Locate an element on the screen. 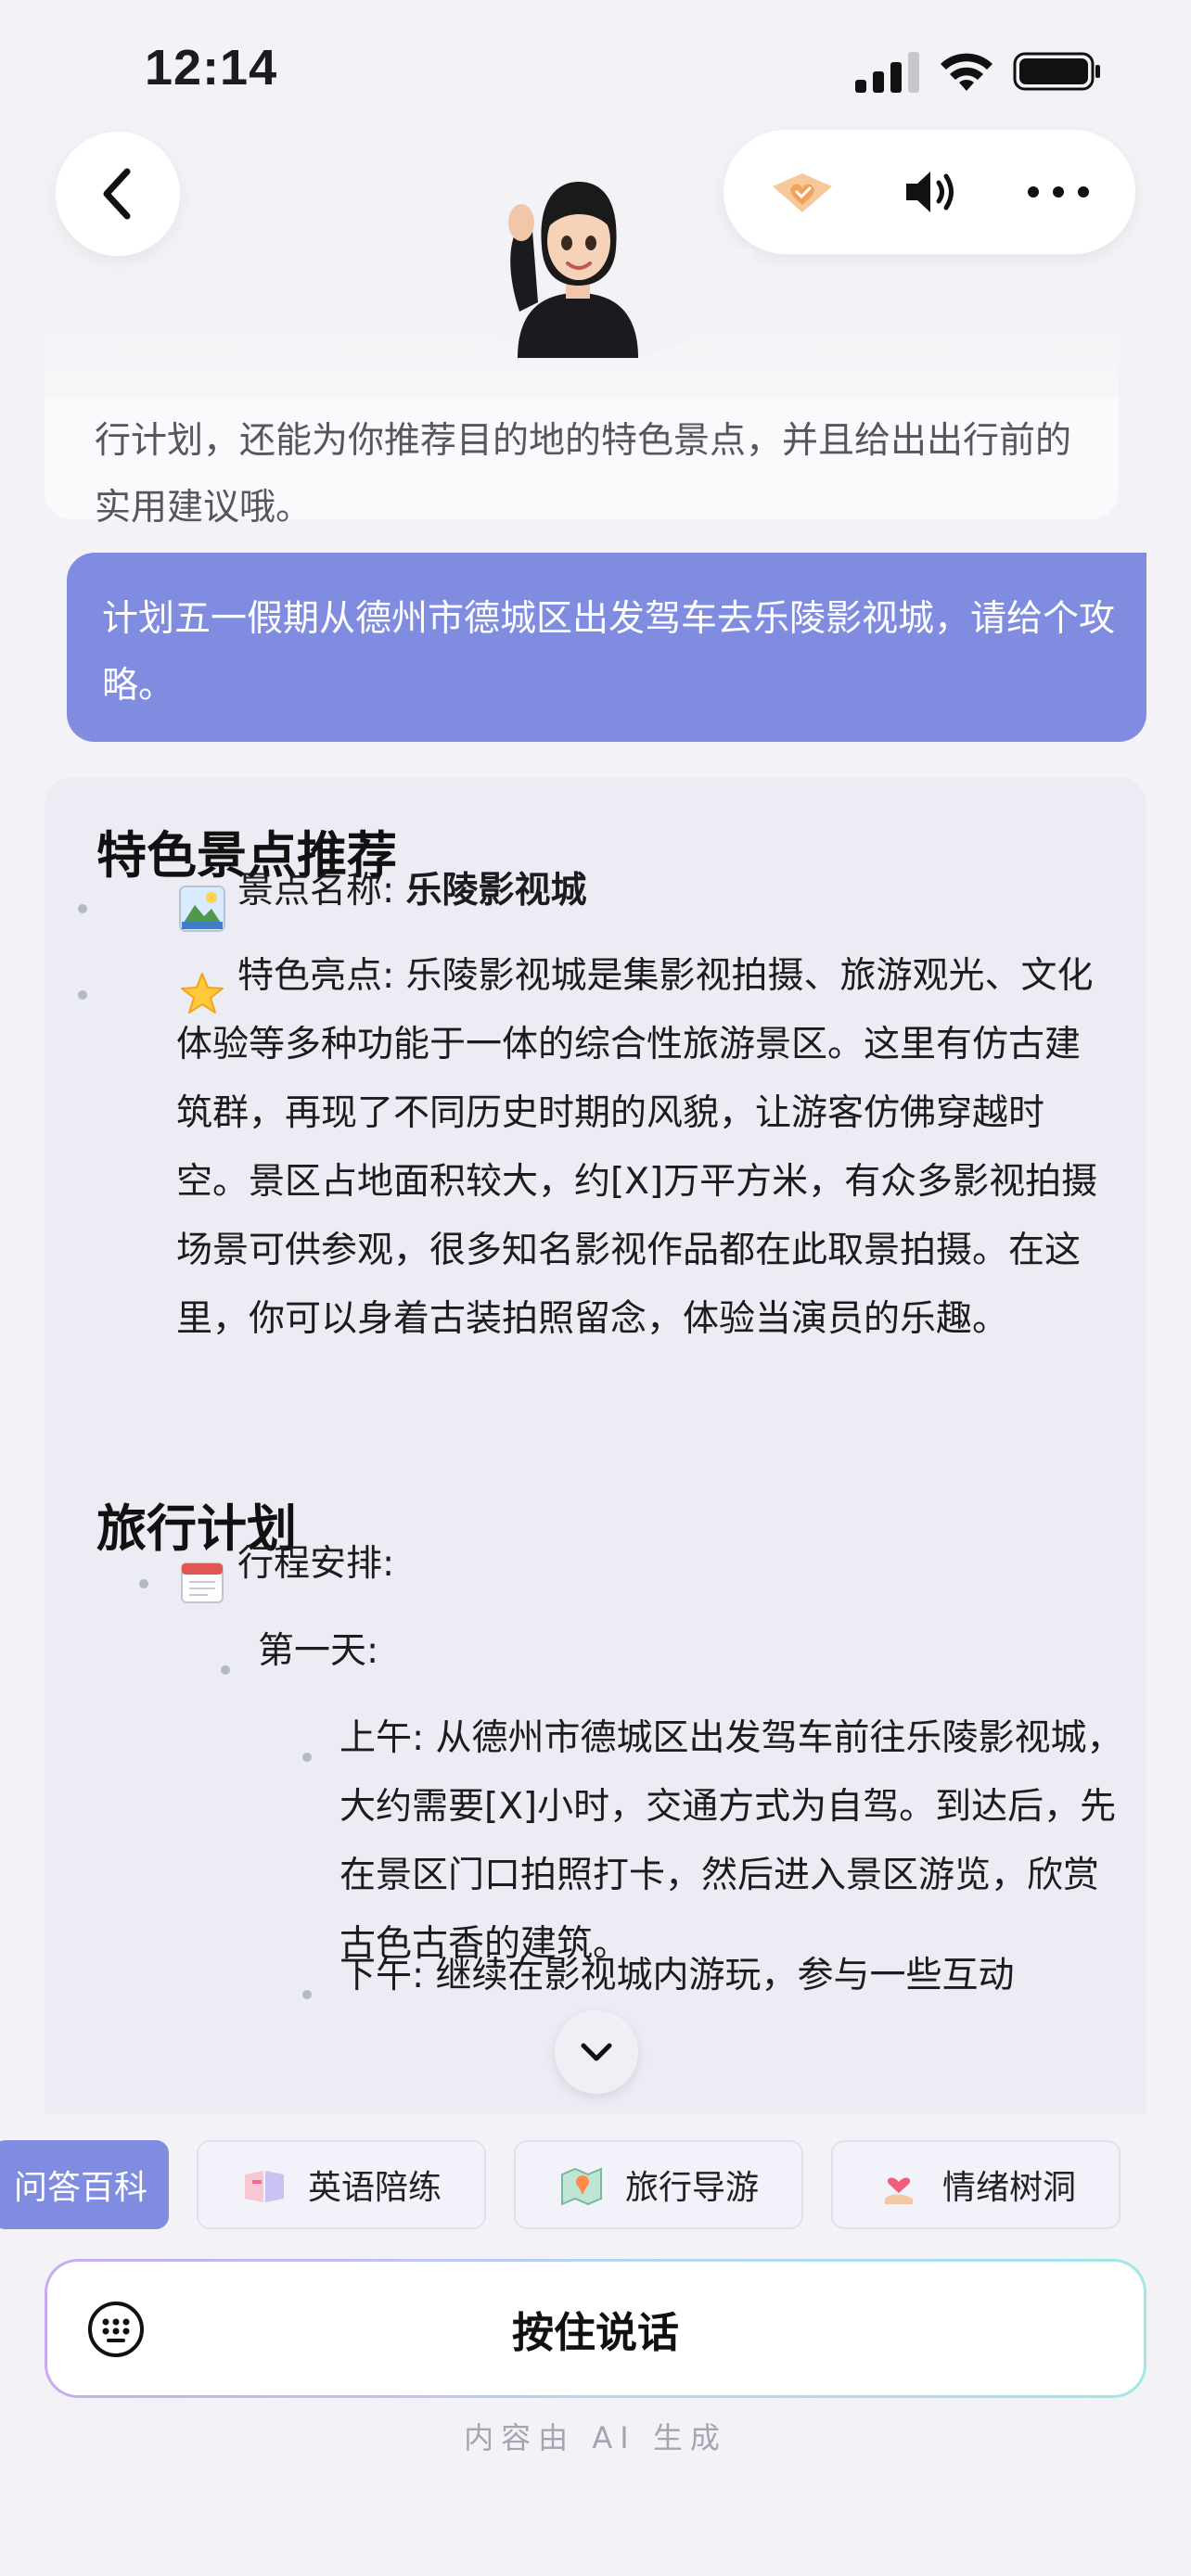 Image resolution: width=1191 pixels, height=2576 pixels. more-dots-icon is located at coordinates (1058, 192).